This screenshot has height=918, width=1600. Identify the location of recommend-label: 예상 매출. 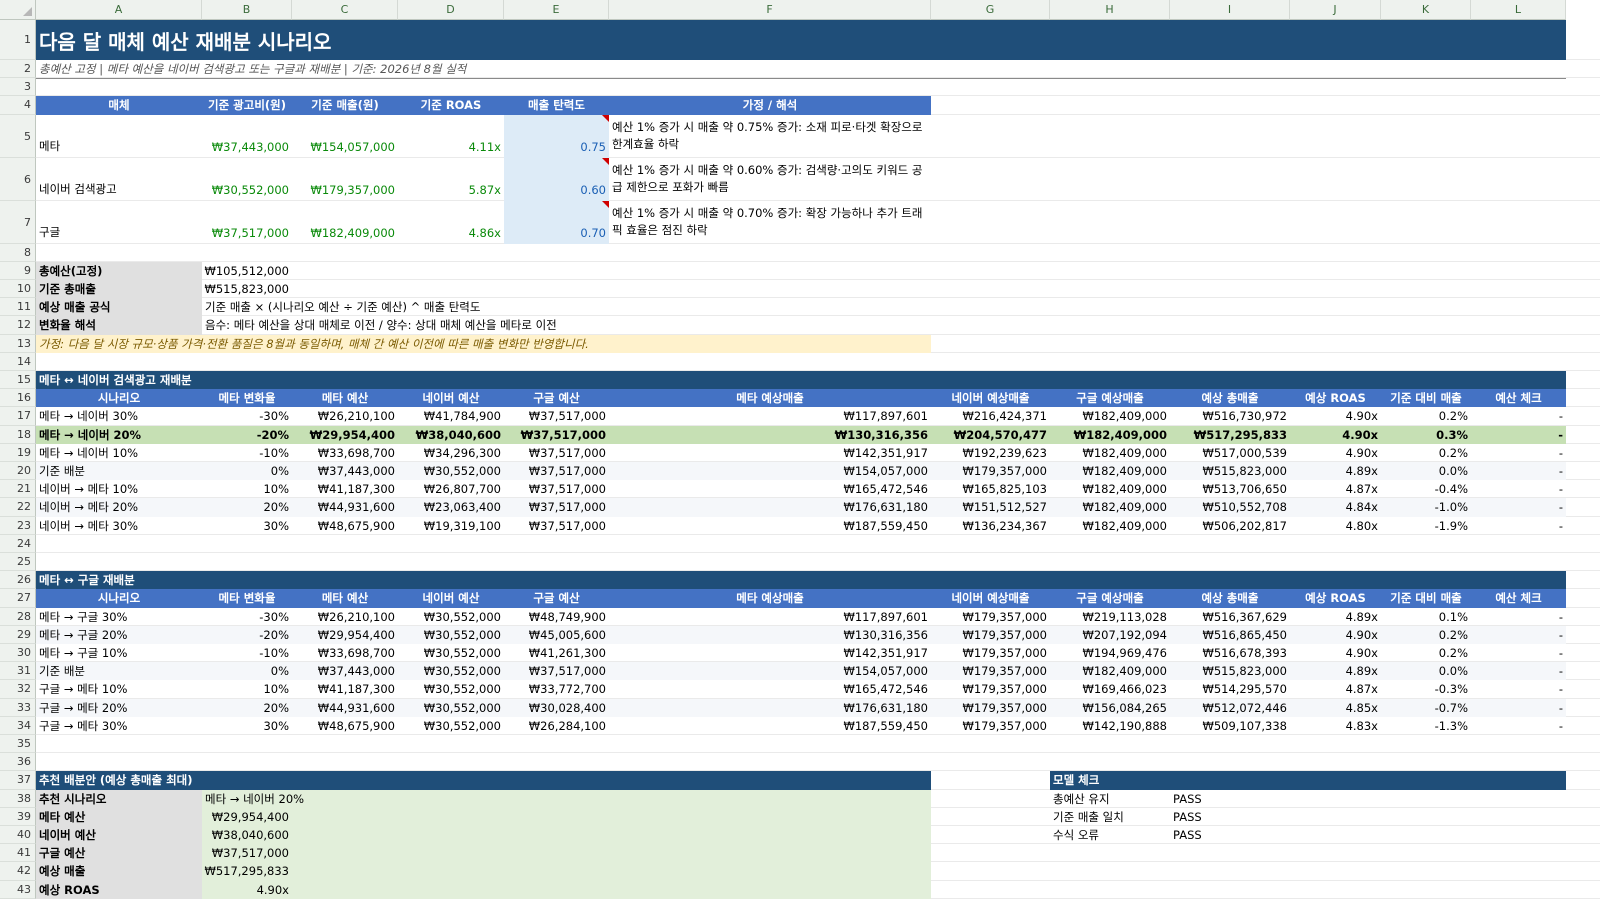
(119, 871).